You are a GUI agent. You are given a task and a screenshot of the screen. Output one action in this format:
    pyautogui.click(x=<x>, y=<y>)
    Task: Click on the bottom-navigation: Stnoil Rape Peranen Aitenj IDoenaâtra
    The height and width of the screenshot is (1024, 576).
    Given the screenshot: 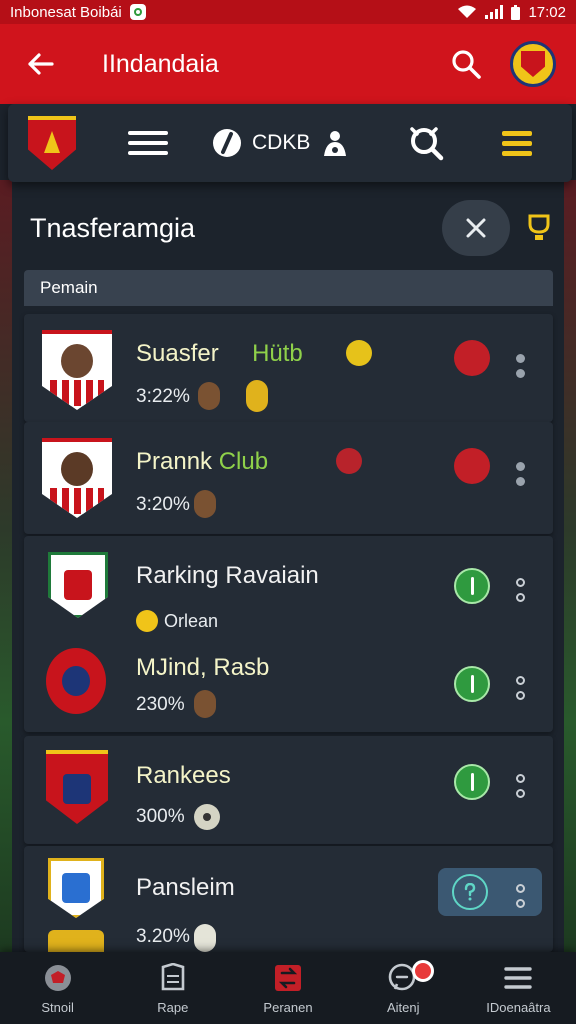 What is the action you would take?
    pyautogui.click(x=288, y=988)
    